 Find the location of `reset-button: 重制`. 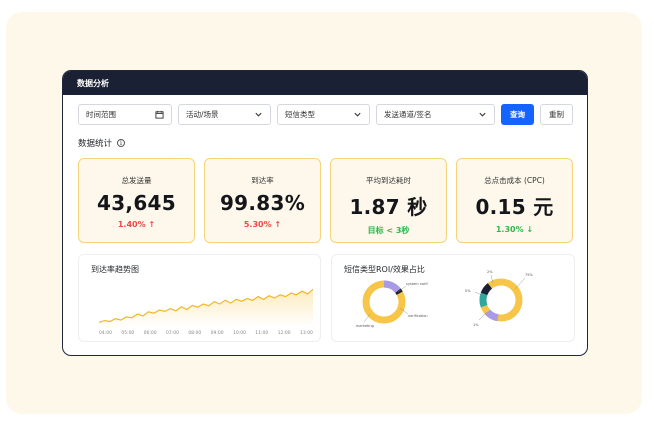

reset-button: 重制 is located at coordinates (556, 114).